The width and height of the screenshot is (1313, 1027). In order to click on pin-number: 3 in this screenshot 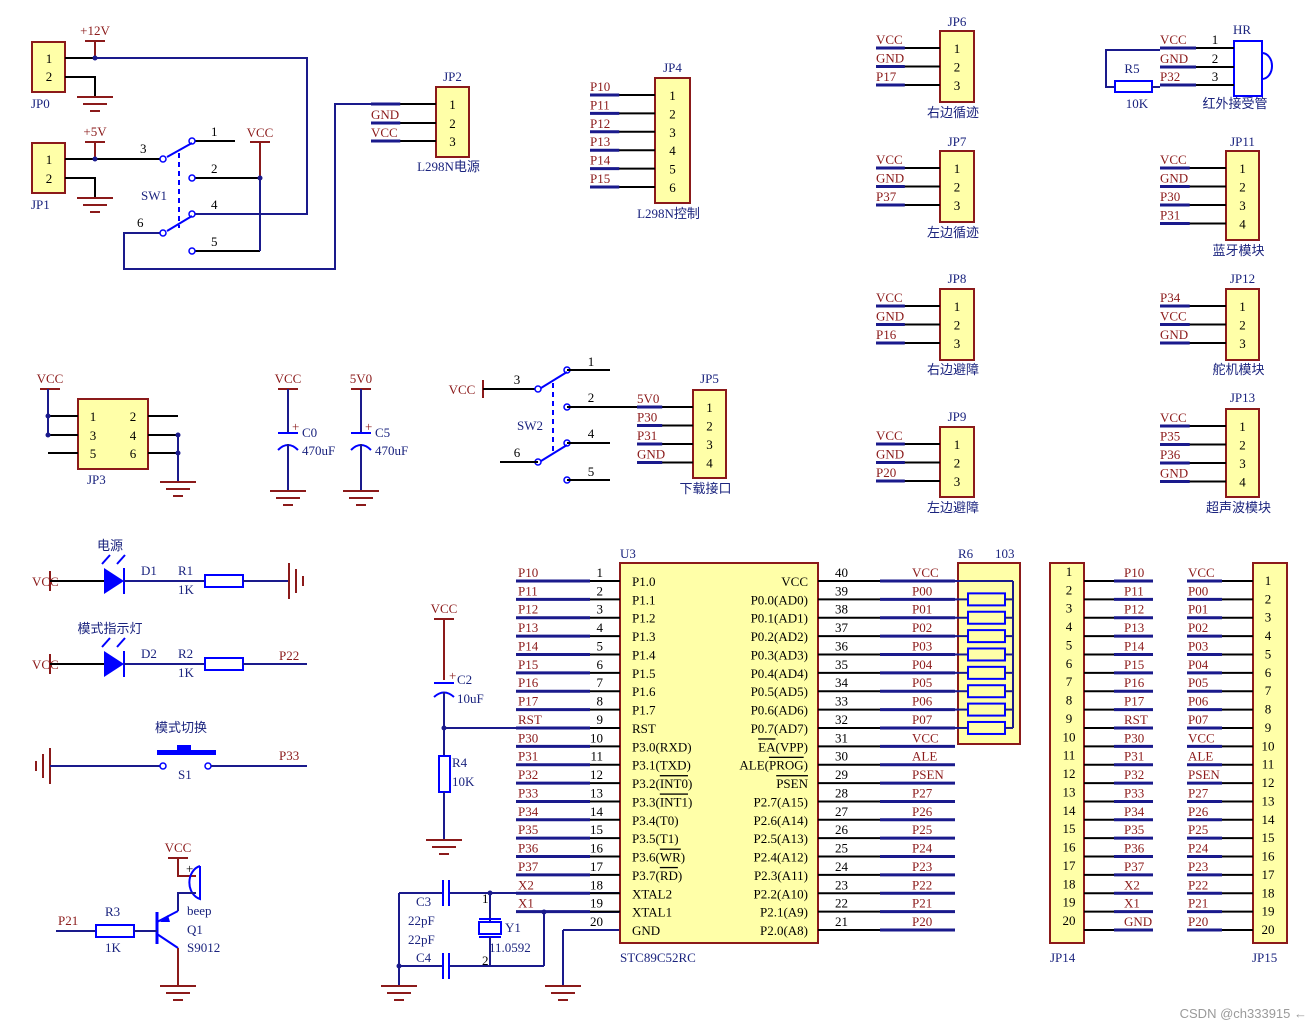, I will do `click(1242, 205)`.